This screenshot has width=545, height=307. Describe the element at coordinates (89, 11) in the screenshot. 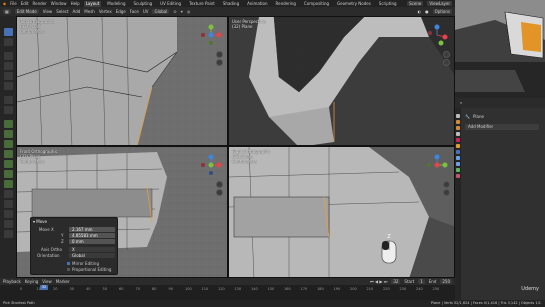

I see `menu-mesh: Mesh` at that location.